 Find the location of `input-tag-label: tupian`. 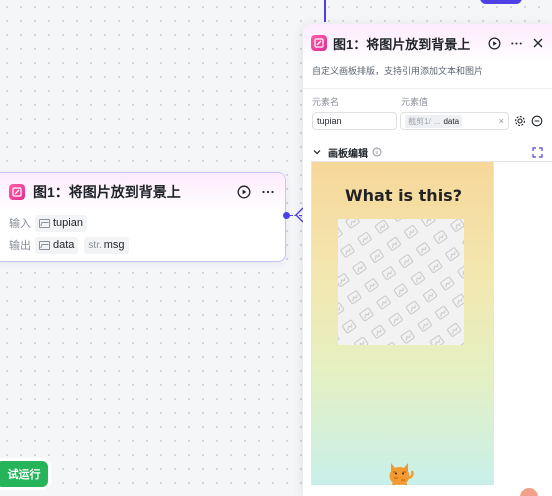

input-tag-label: tupian is located at coordinates (68, 223).